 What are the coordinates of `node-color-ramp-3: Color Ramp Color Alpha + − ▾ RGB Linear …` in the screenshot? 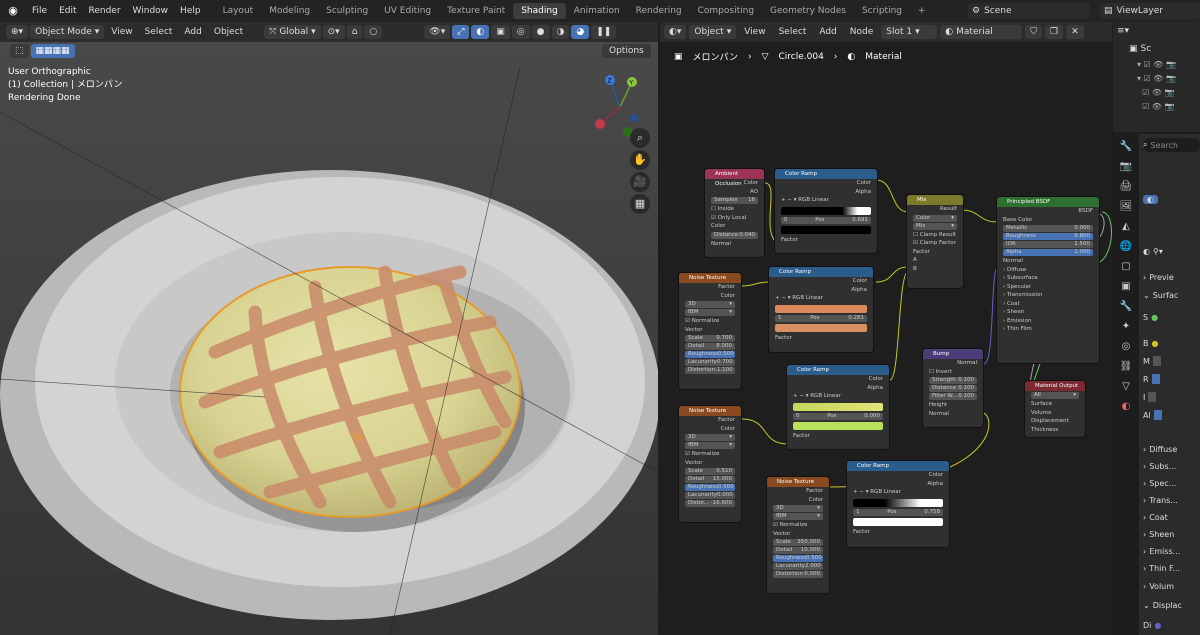 It's located at (838, 407).